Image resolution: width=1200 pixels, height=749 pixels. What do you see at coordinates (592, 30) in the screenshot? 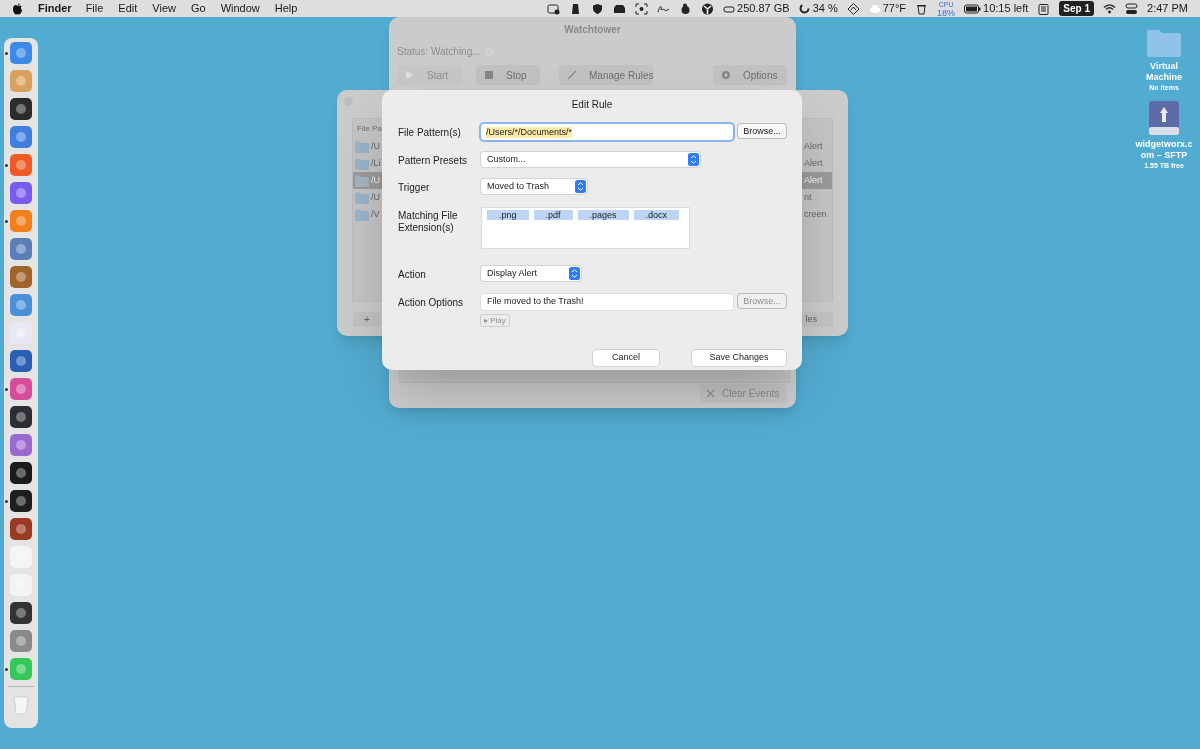
I see `window-title: Watchtower` at bounding box center [592, 30].